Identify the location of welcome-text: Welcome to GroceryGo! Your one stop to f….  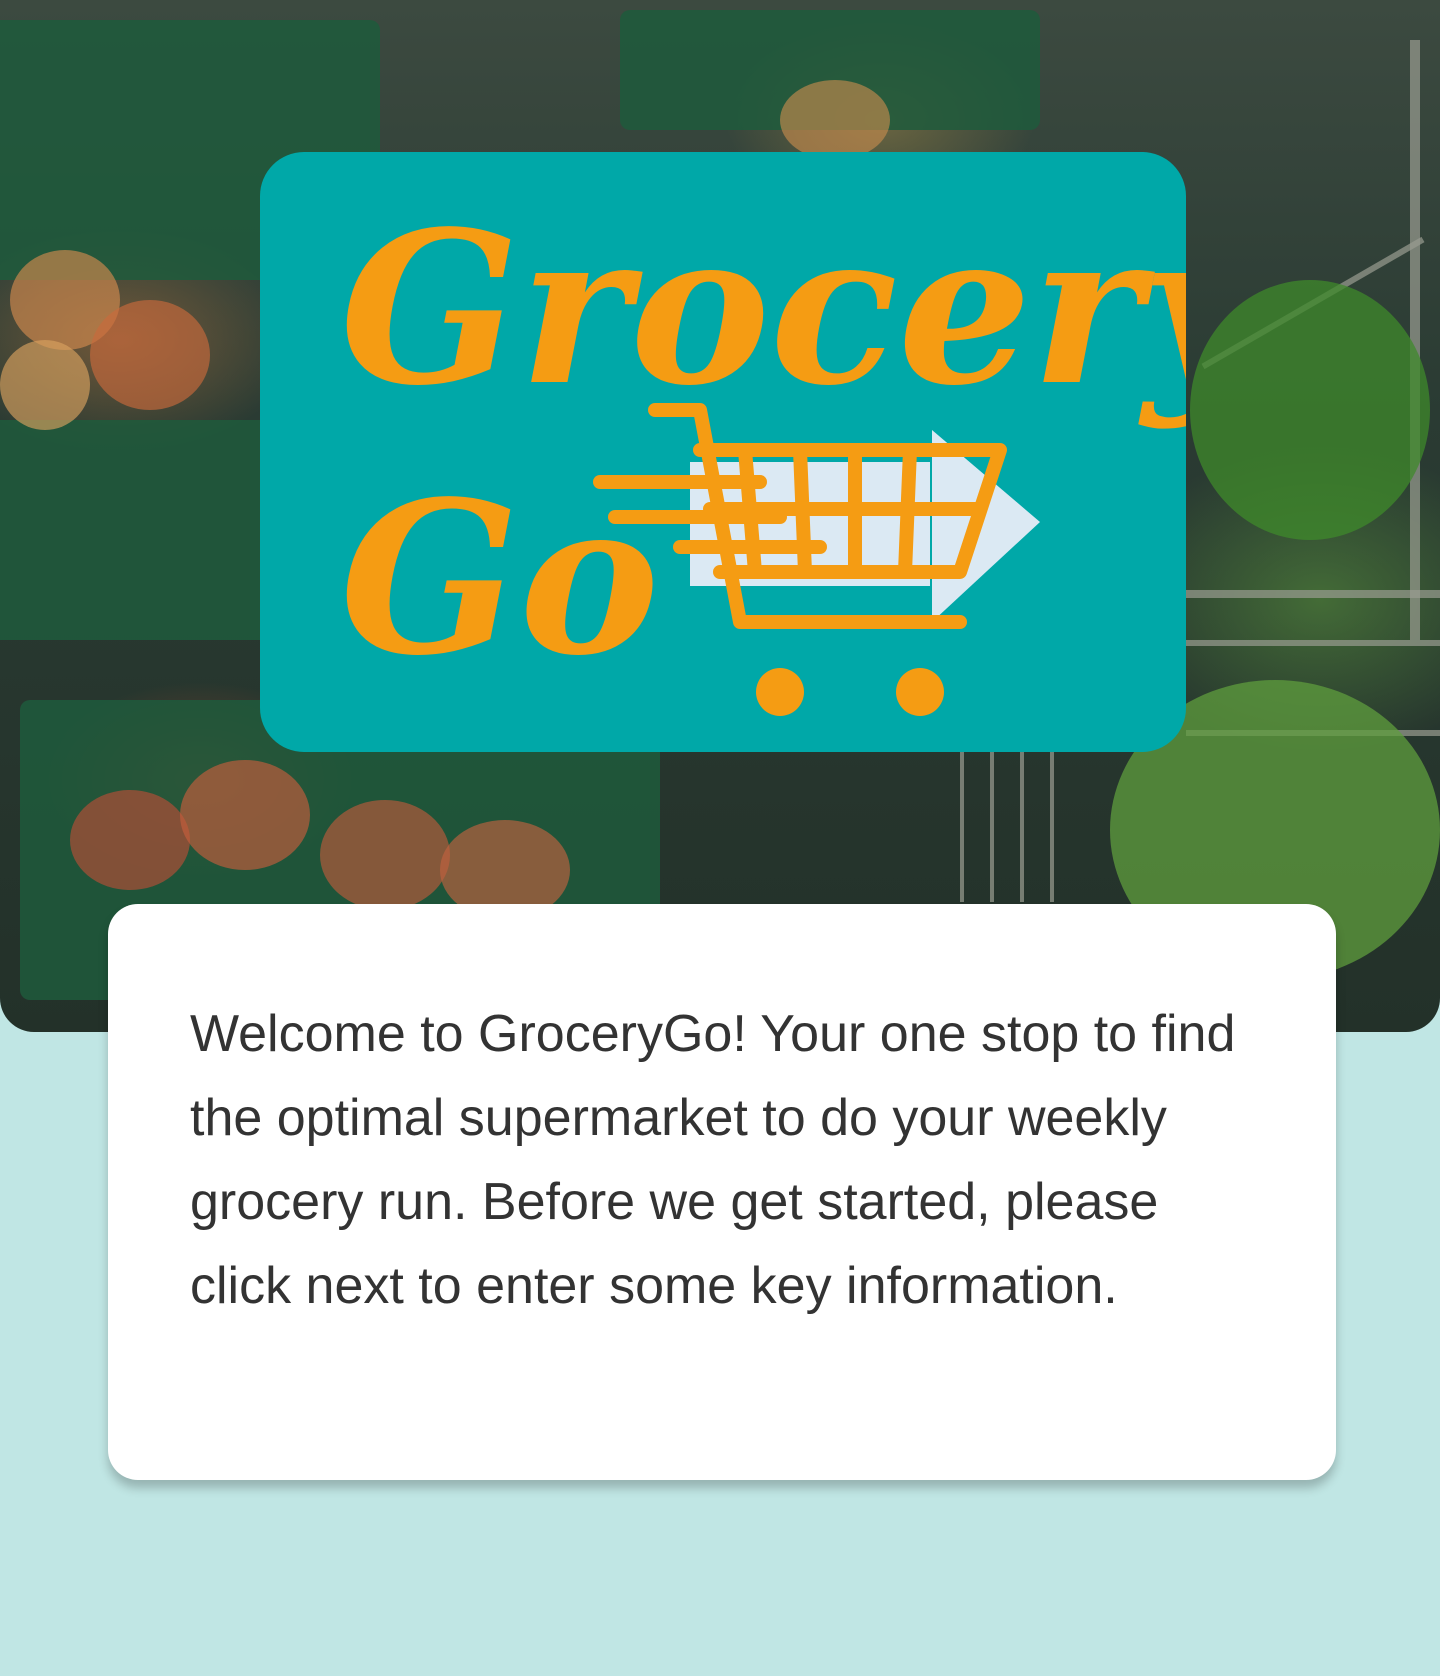
(713, 1160).